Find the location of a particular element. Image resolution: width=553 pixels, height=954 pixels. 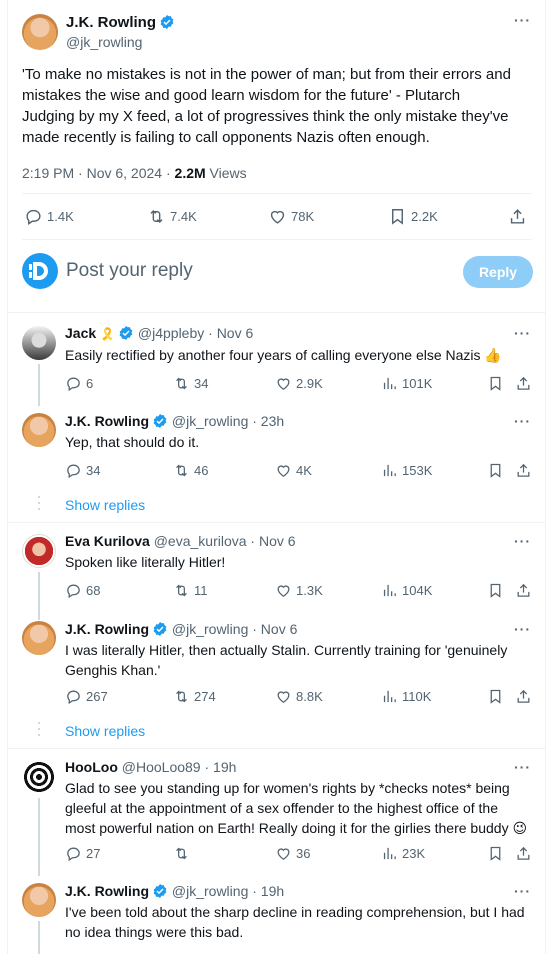

reply-button: 1.4K is located at coordinates (49, 216).